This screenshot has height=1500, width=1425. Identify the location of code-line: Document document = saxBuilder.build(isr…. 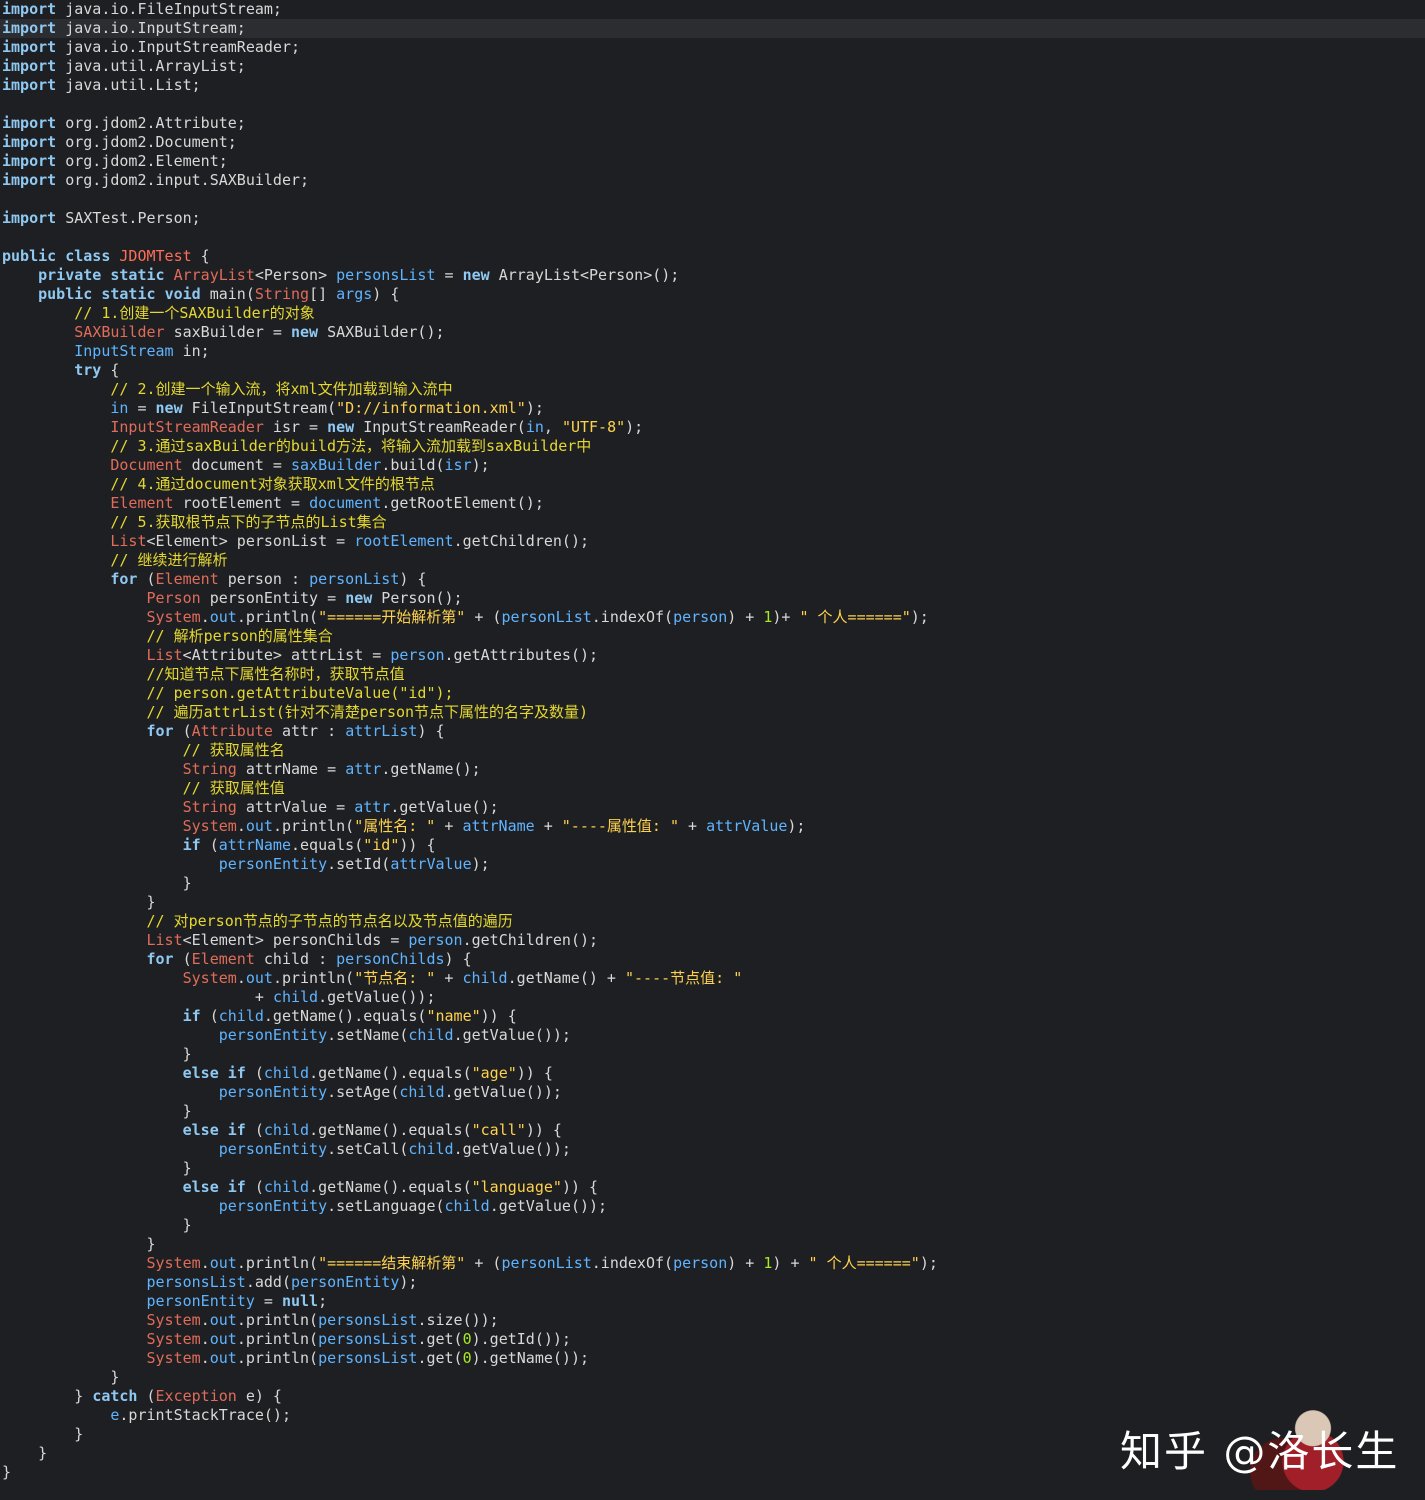
(712, 465).